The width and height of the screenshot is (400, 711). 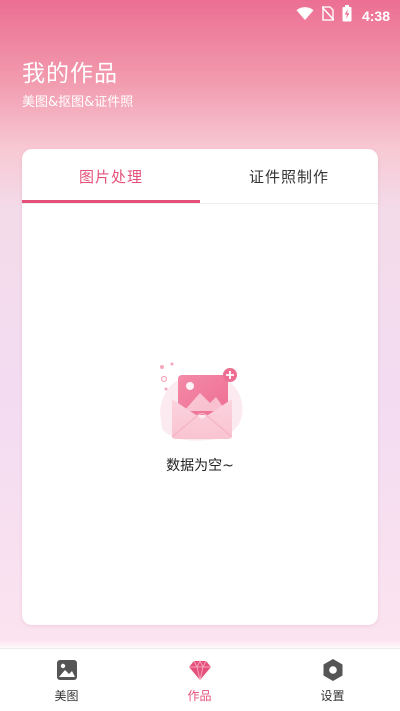 I want to click on image-icon, so click(x=67, y=670).